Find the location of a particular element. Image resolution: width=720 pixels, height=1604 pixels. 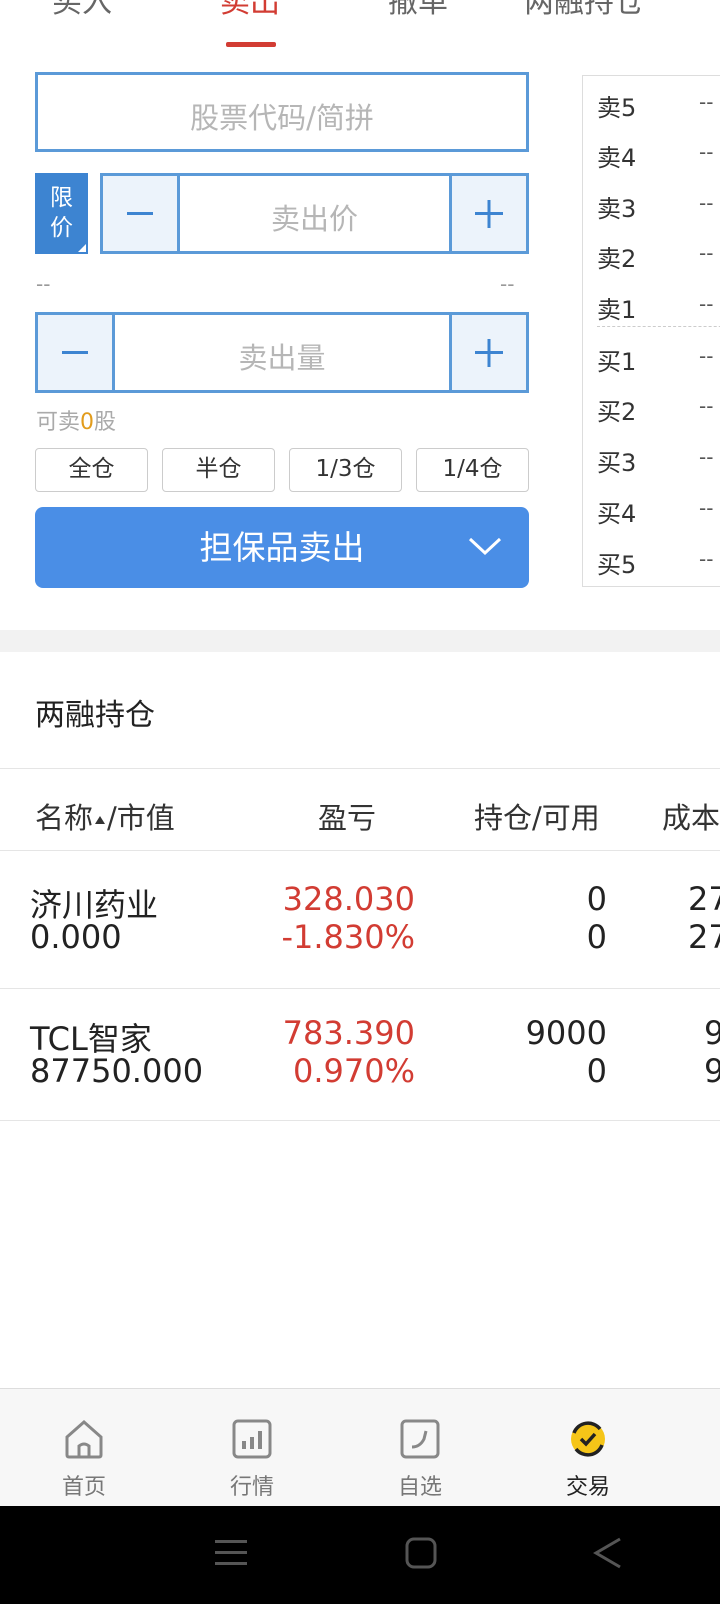

price-limit-high: -- is located at coordinates (507, 284).